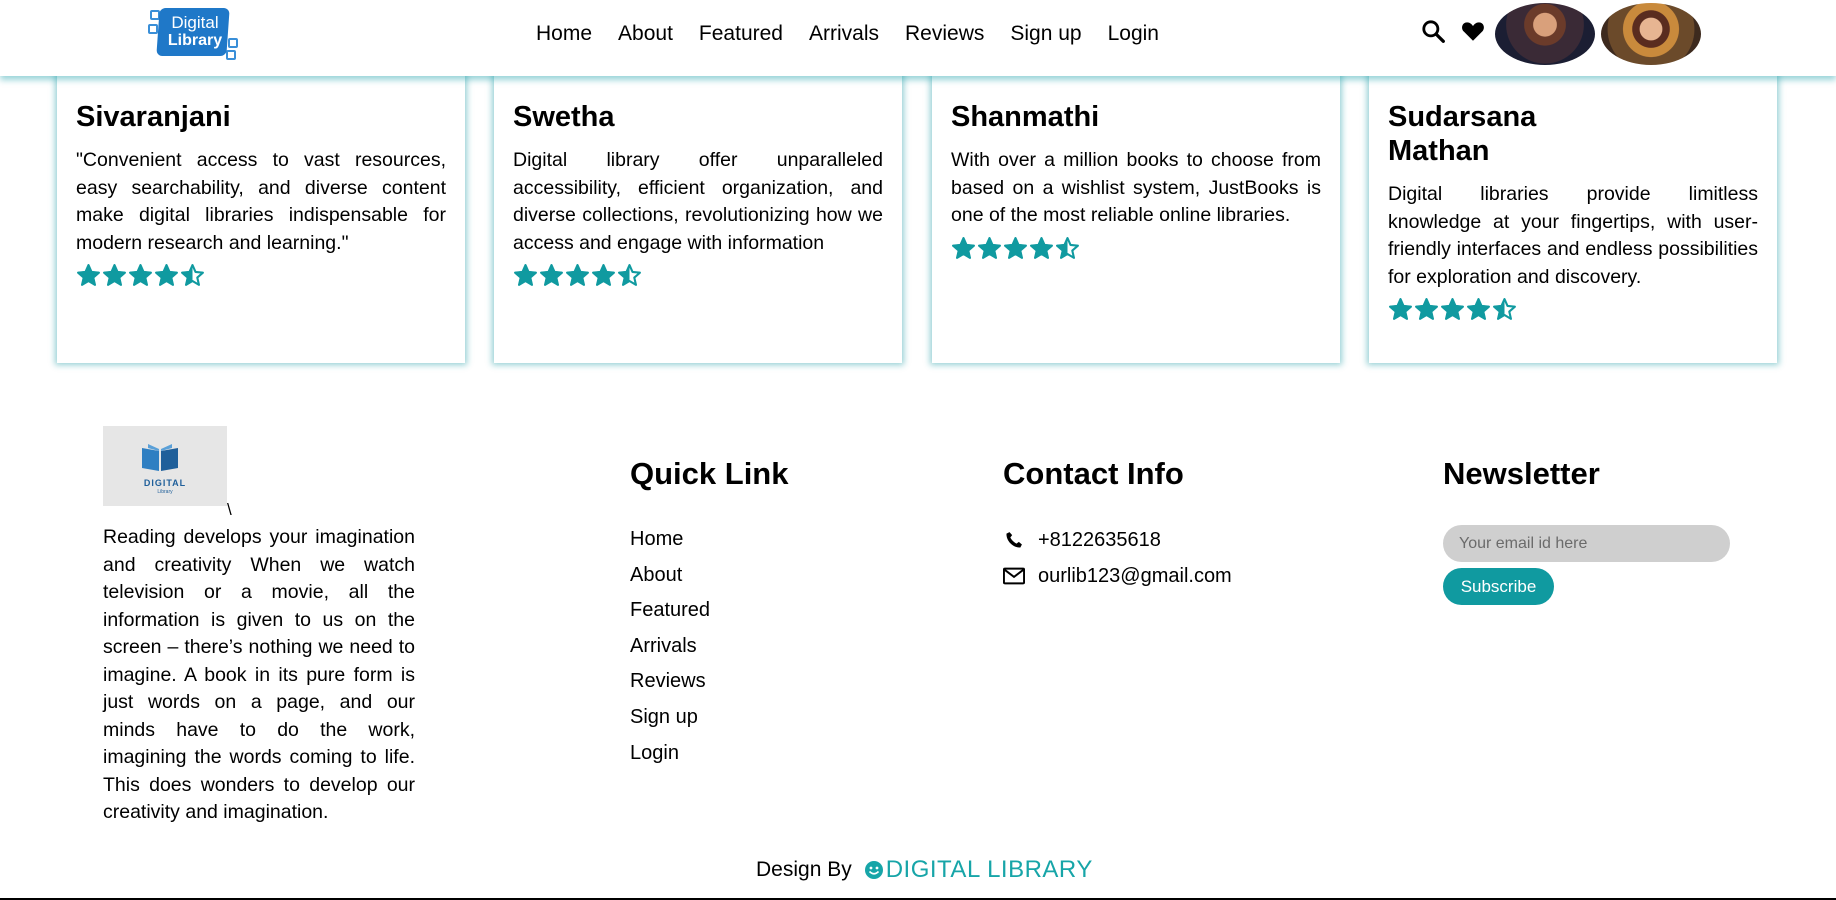 Image resolution: width=1836 pixels, height=900 pixels. What do you see at coordinates (195, 22) in the screenshot?
I see `logo-line-1: Digital` at bounding box center [195, 22].